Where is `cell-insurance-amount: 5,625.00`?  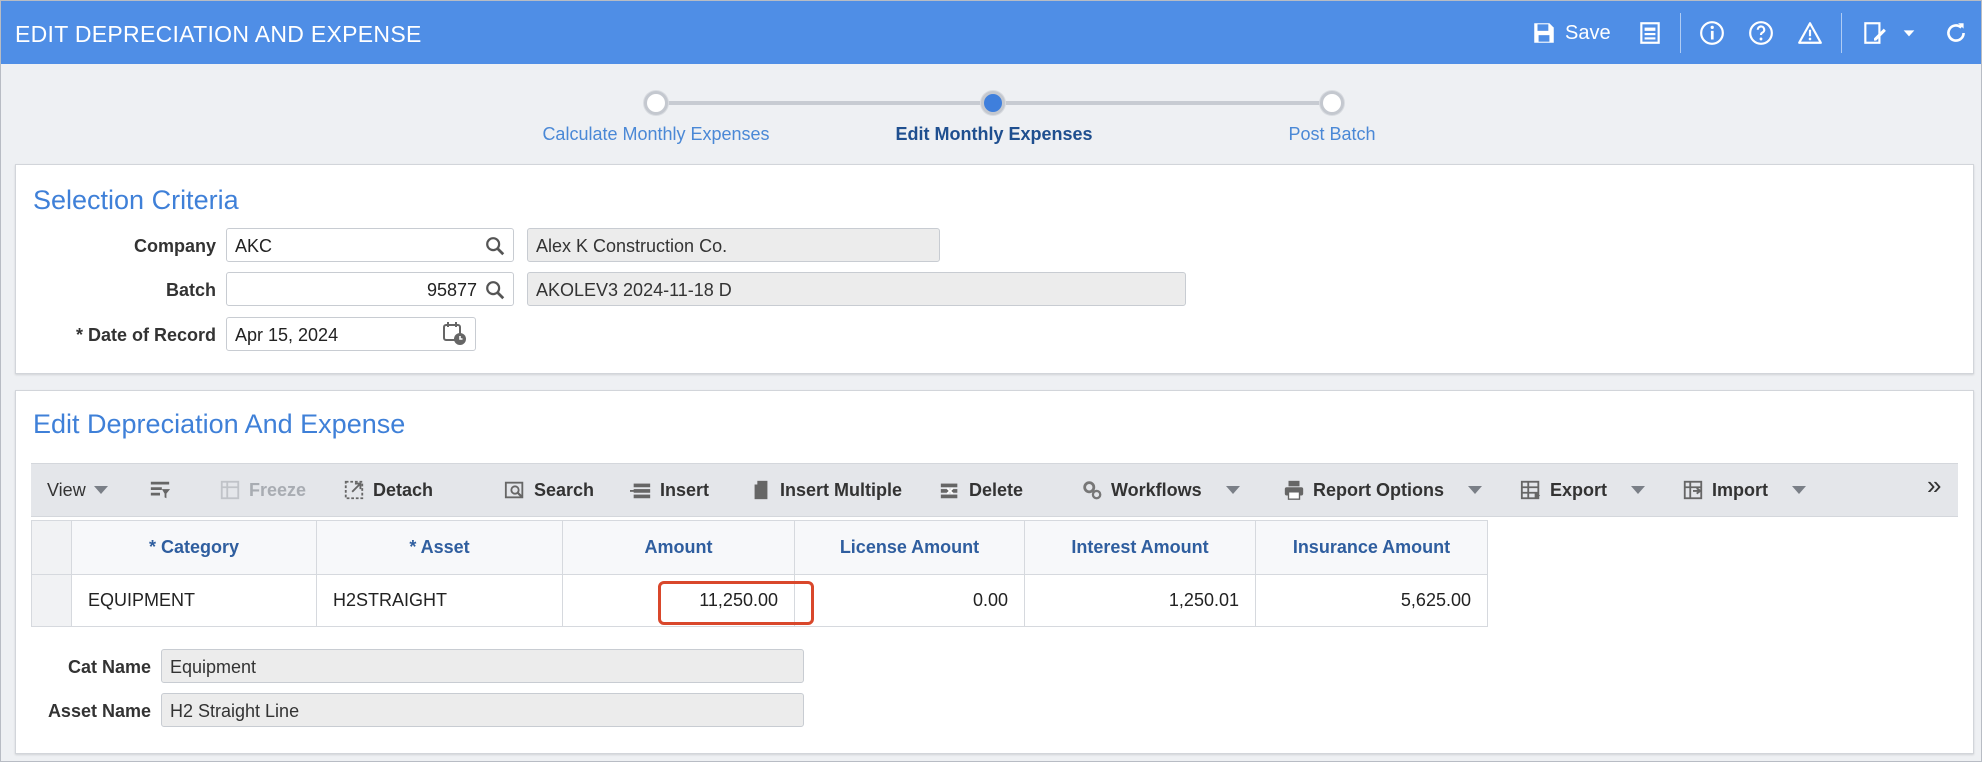 cell-insurance-amount: 5,625.00 is located at coordinates (1371, 600).